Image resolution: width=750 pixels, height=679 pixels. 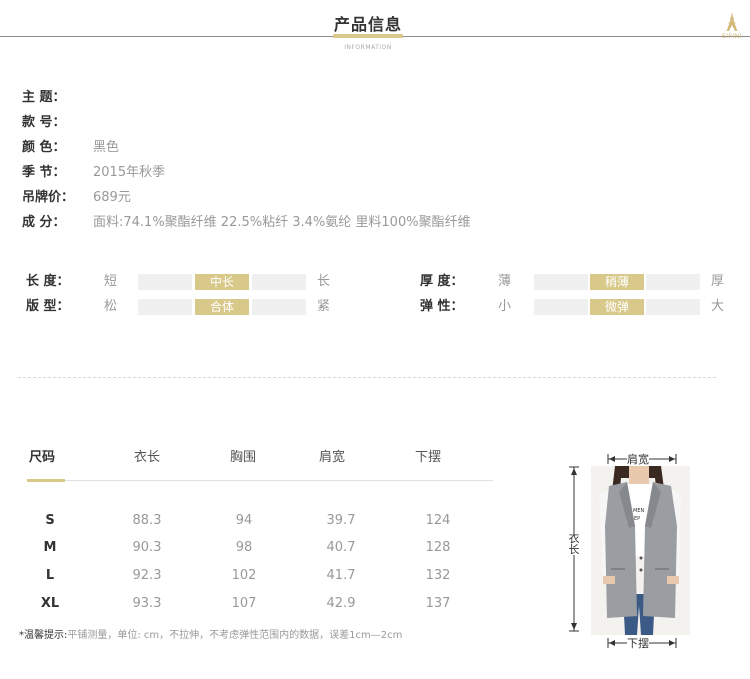 I want to click on vest-illustration: MEN EP, so click(x=640, y=550).